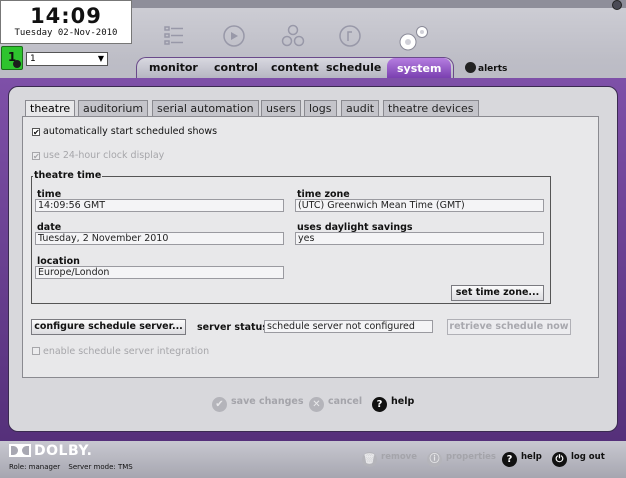  I want to click on logout-button: ⏻ log out, so click(578, 459).